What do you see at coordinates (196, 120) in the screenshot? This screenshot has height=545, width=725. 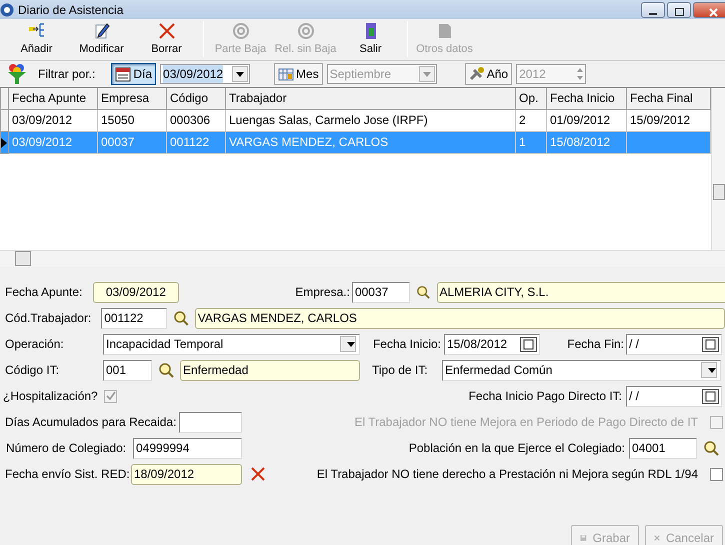 I see `table-cell: 000306` at bounding box center [196, 120].